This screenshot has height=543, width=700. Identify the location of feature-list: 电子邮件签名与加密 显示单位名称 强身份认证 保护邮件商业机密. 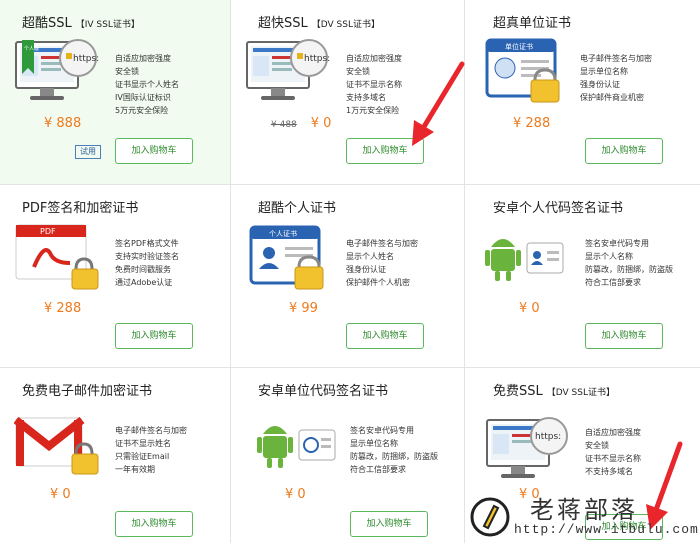
(616, 78).